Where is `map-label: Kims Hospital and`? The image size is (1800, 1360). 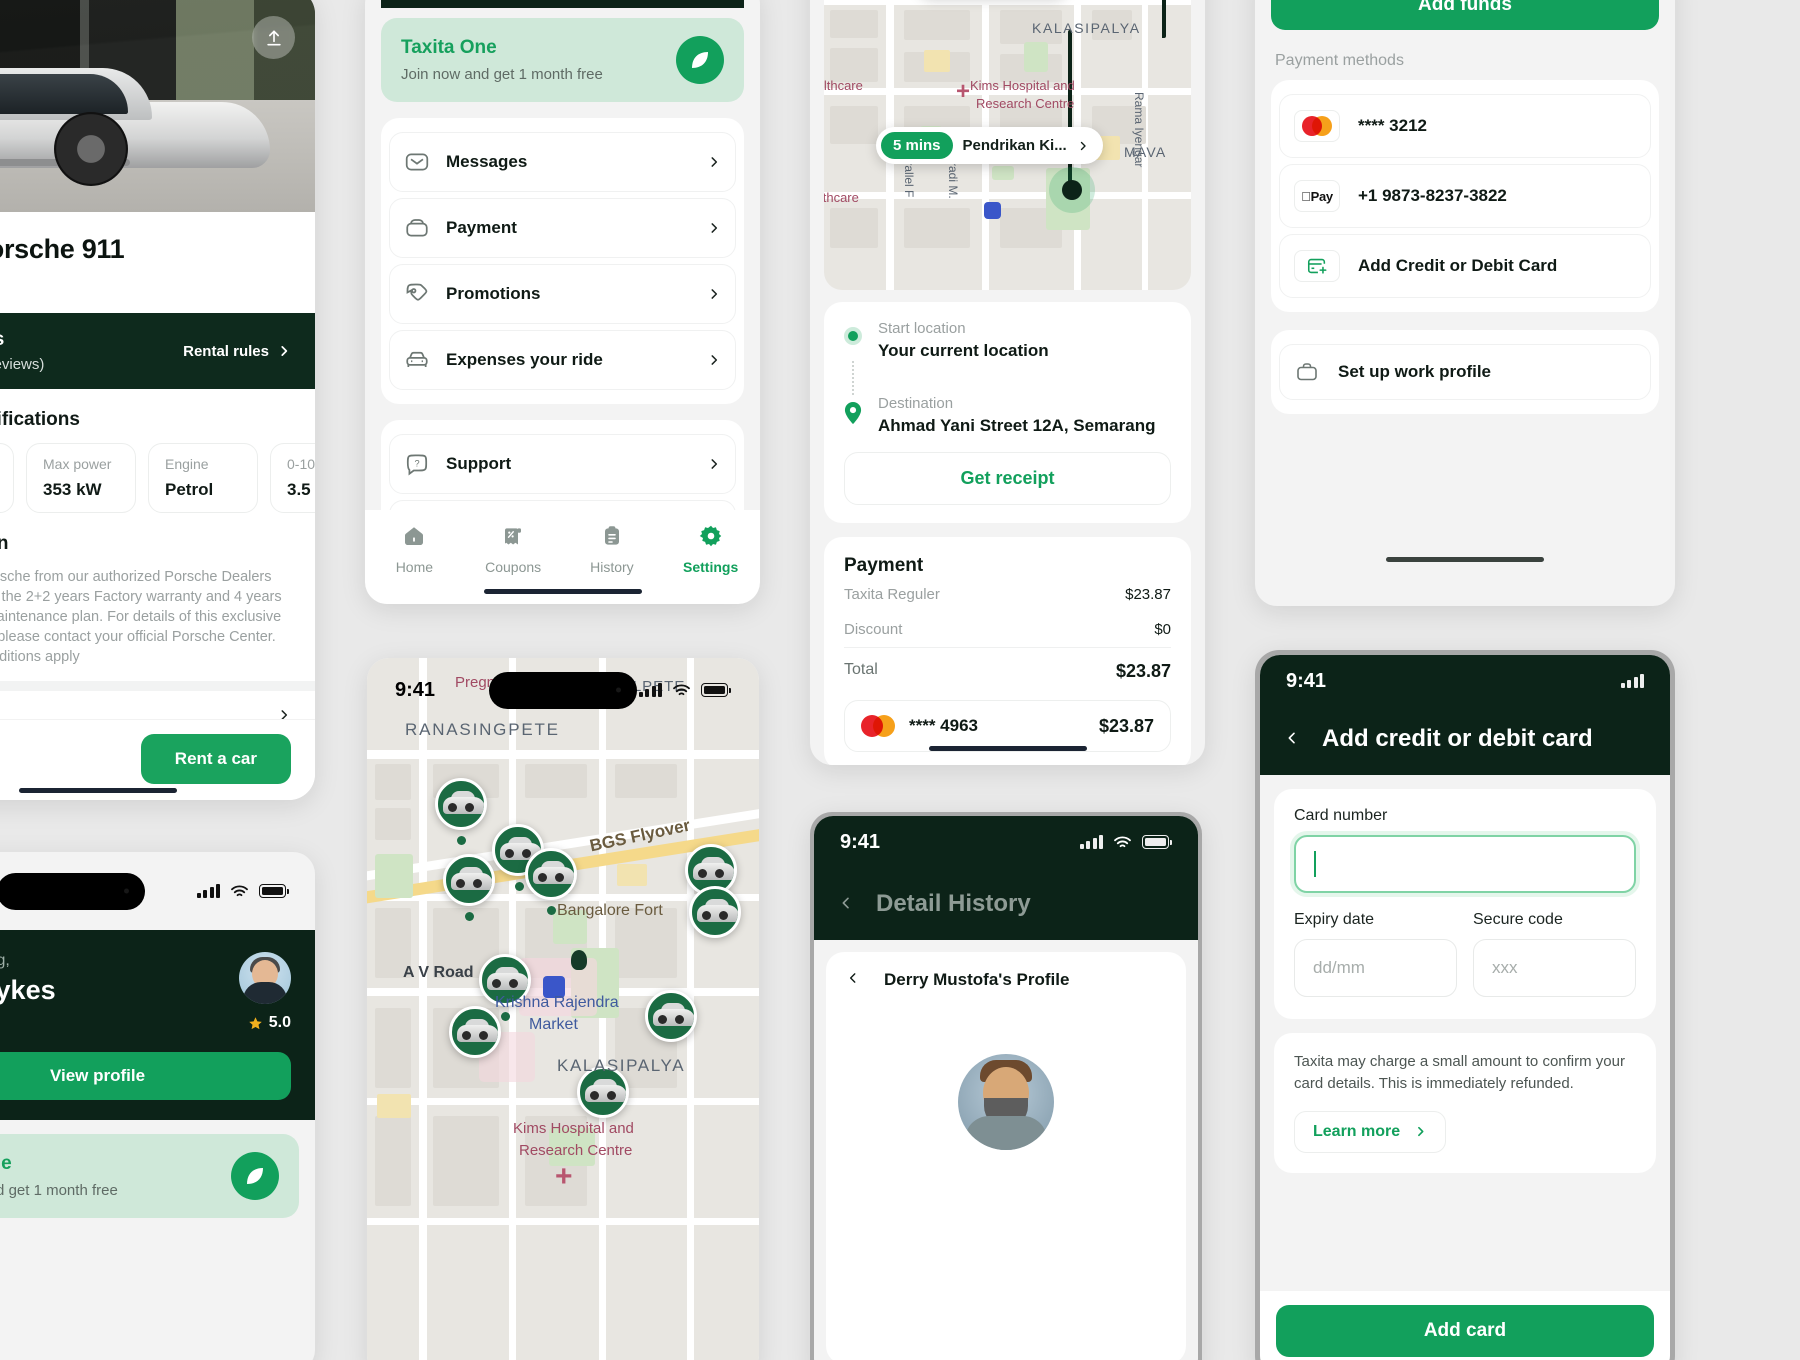 map-label: Kims Hospital and is located at coordinates (573, 1128).